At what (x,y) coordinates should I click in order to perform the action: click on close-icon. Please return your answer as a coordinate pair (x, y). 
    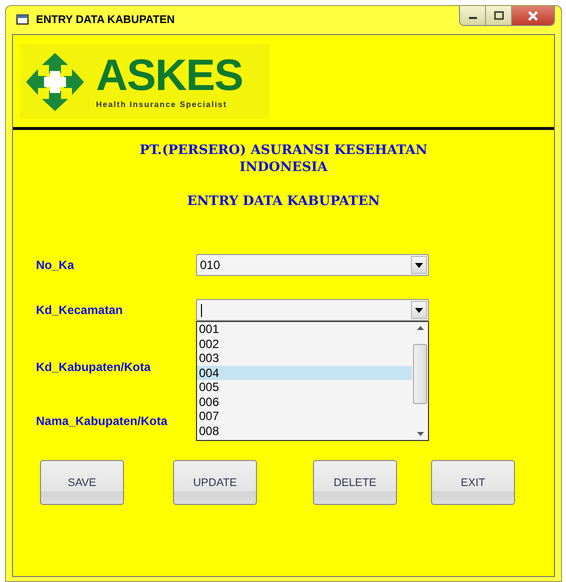
    Looking at the image, I should click on (533, 15).